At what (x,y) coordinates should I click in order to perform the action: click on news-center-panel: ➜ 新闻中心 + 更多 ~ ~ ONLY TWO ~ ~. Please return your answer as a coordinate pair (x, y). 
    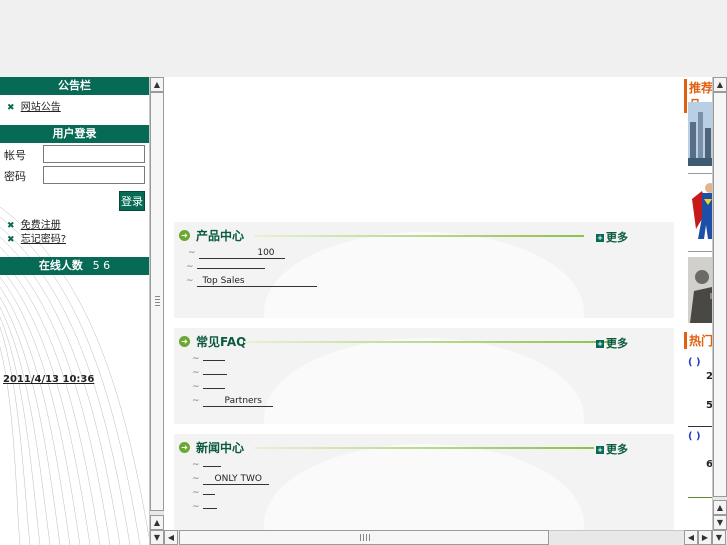
    Looking at the image, I should click on (424, 482).